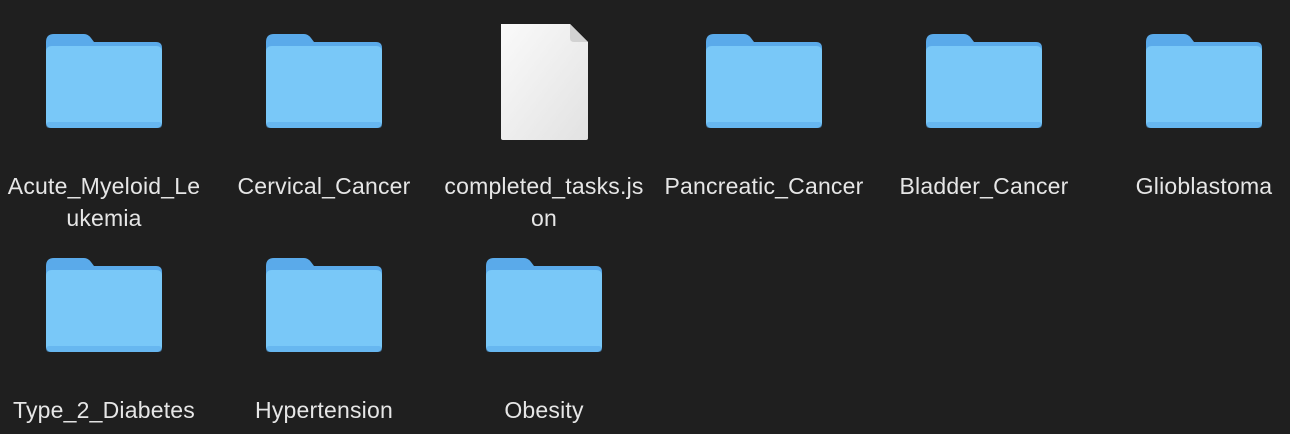  Describe the element at coordinates (764, 186) in the screenshot. I see `item-label: Pancreatic_Cancer` at that location.